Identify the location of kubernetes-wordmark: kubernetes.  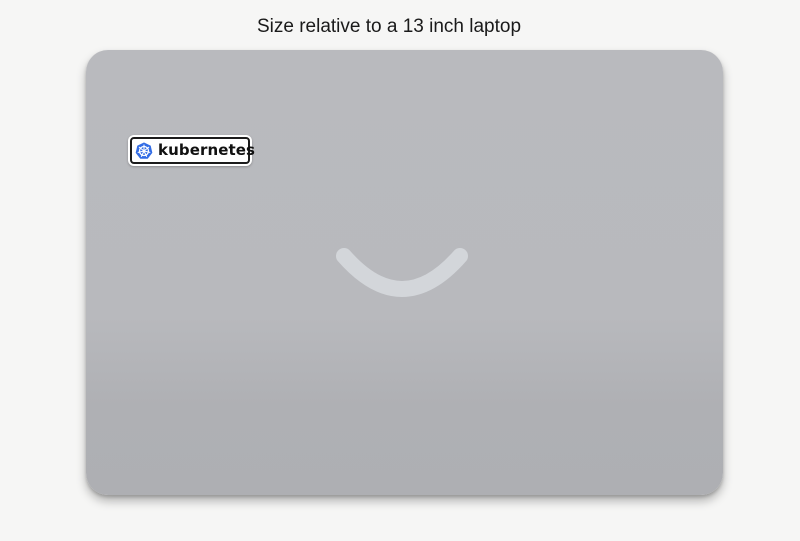
(207, 150).